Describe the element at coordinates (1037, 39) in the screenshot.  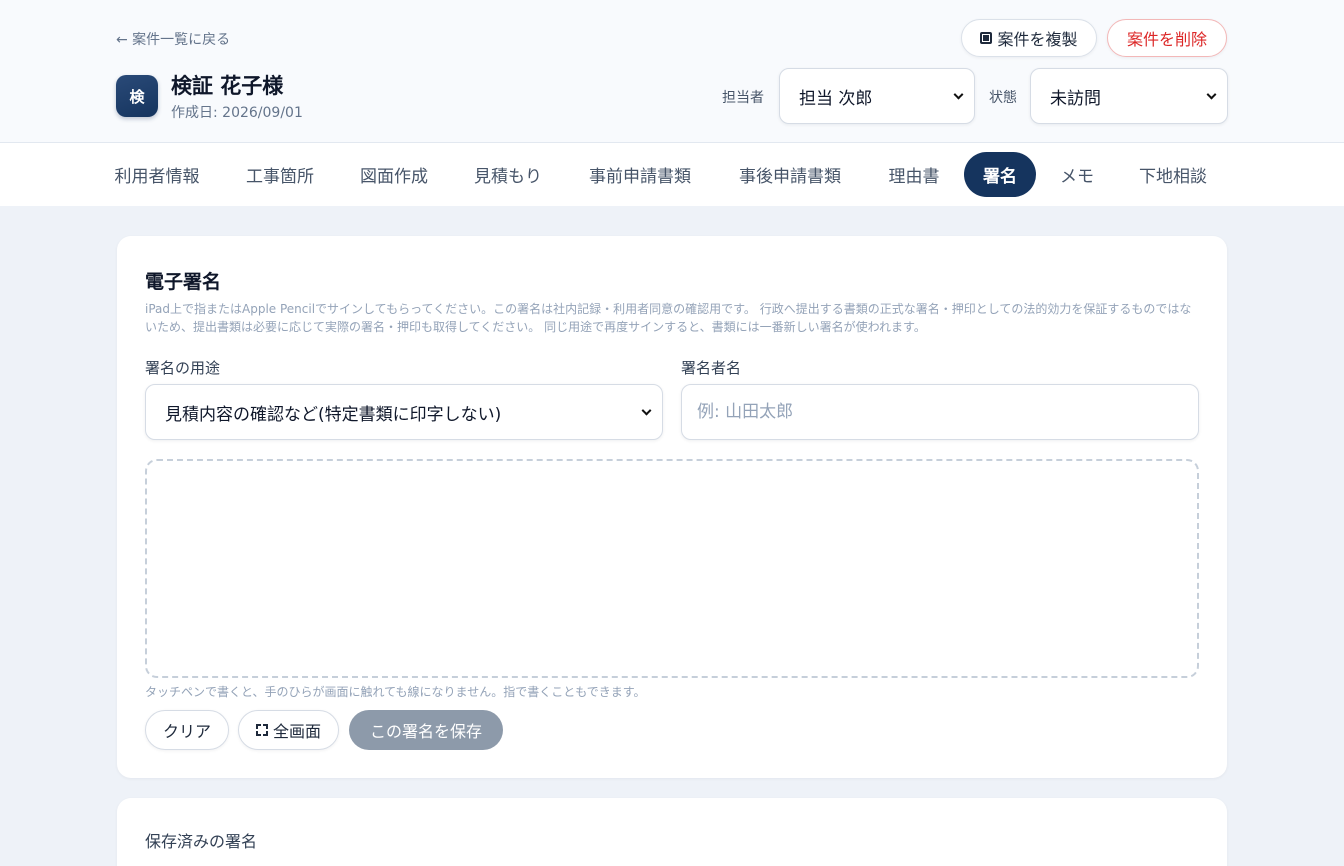
I see `duplicate-case-label: 案件を複製` at that location.